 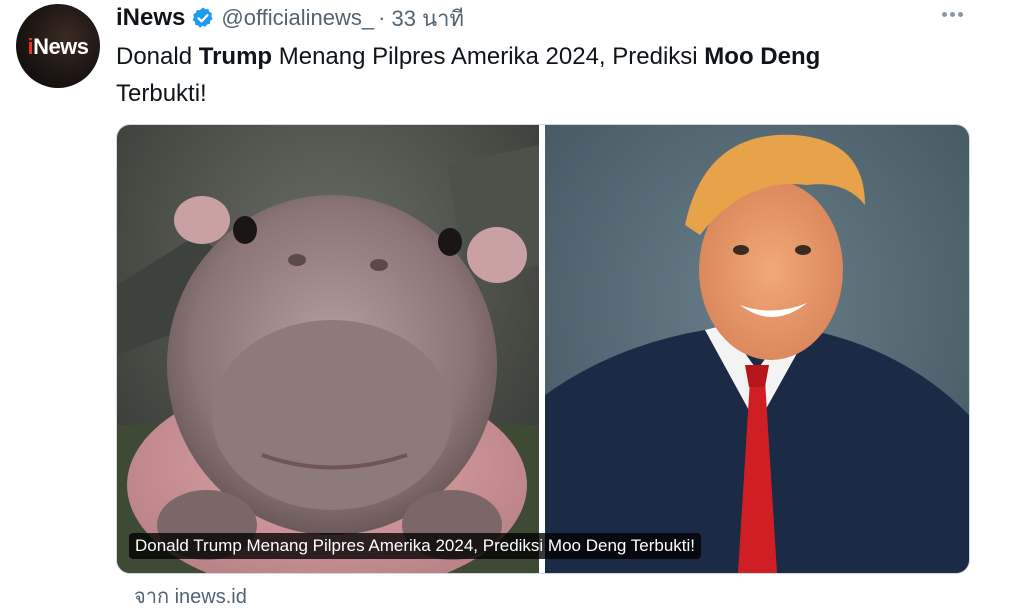 What do you see at coordinates (954, 14) in the screenshot?
I see `more-options-icon` at bounding box center [954, 14].